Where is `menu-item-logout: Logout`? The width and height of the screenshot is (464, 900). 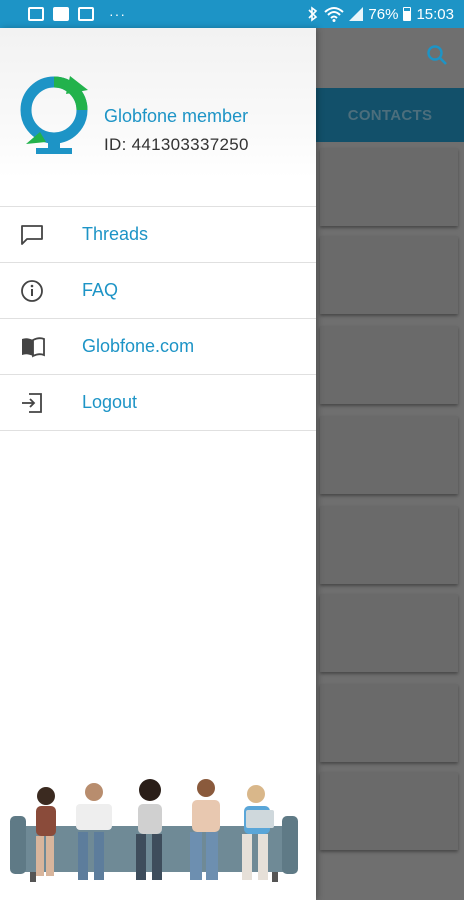
menu-item-logout: Logout is located at coordinates (158, 403).